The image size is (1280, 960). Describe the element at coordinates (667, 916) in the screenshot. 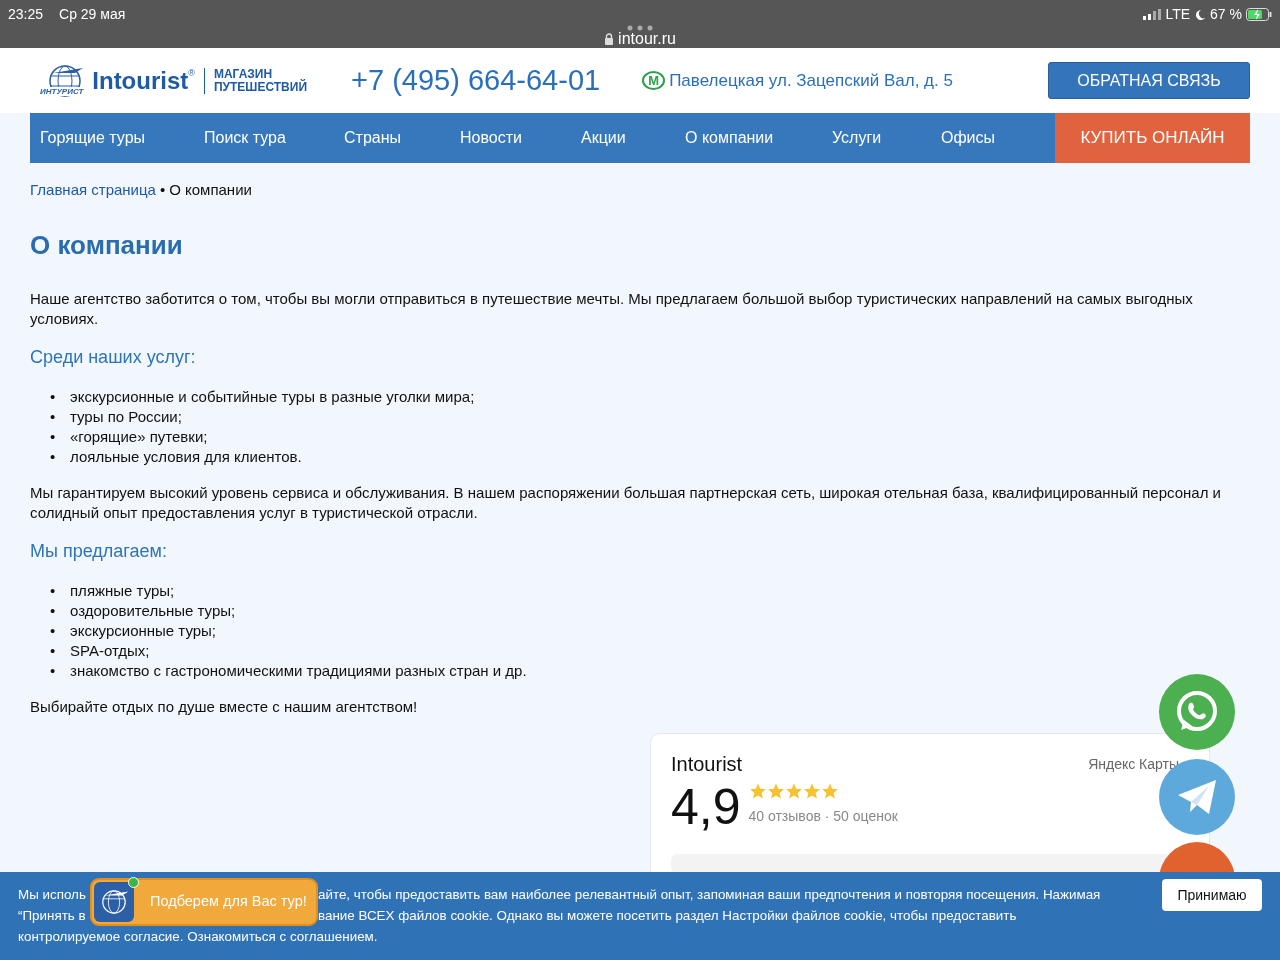

I see `cookie-notice-text: вание ВСЕХ файлов cookie. Однако вы можете посетить раздел Настройки файлов cookie, чтобы предоставить` at that location.